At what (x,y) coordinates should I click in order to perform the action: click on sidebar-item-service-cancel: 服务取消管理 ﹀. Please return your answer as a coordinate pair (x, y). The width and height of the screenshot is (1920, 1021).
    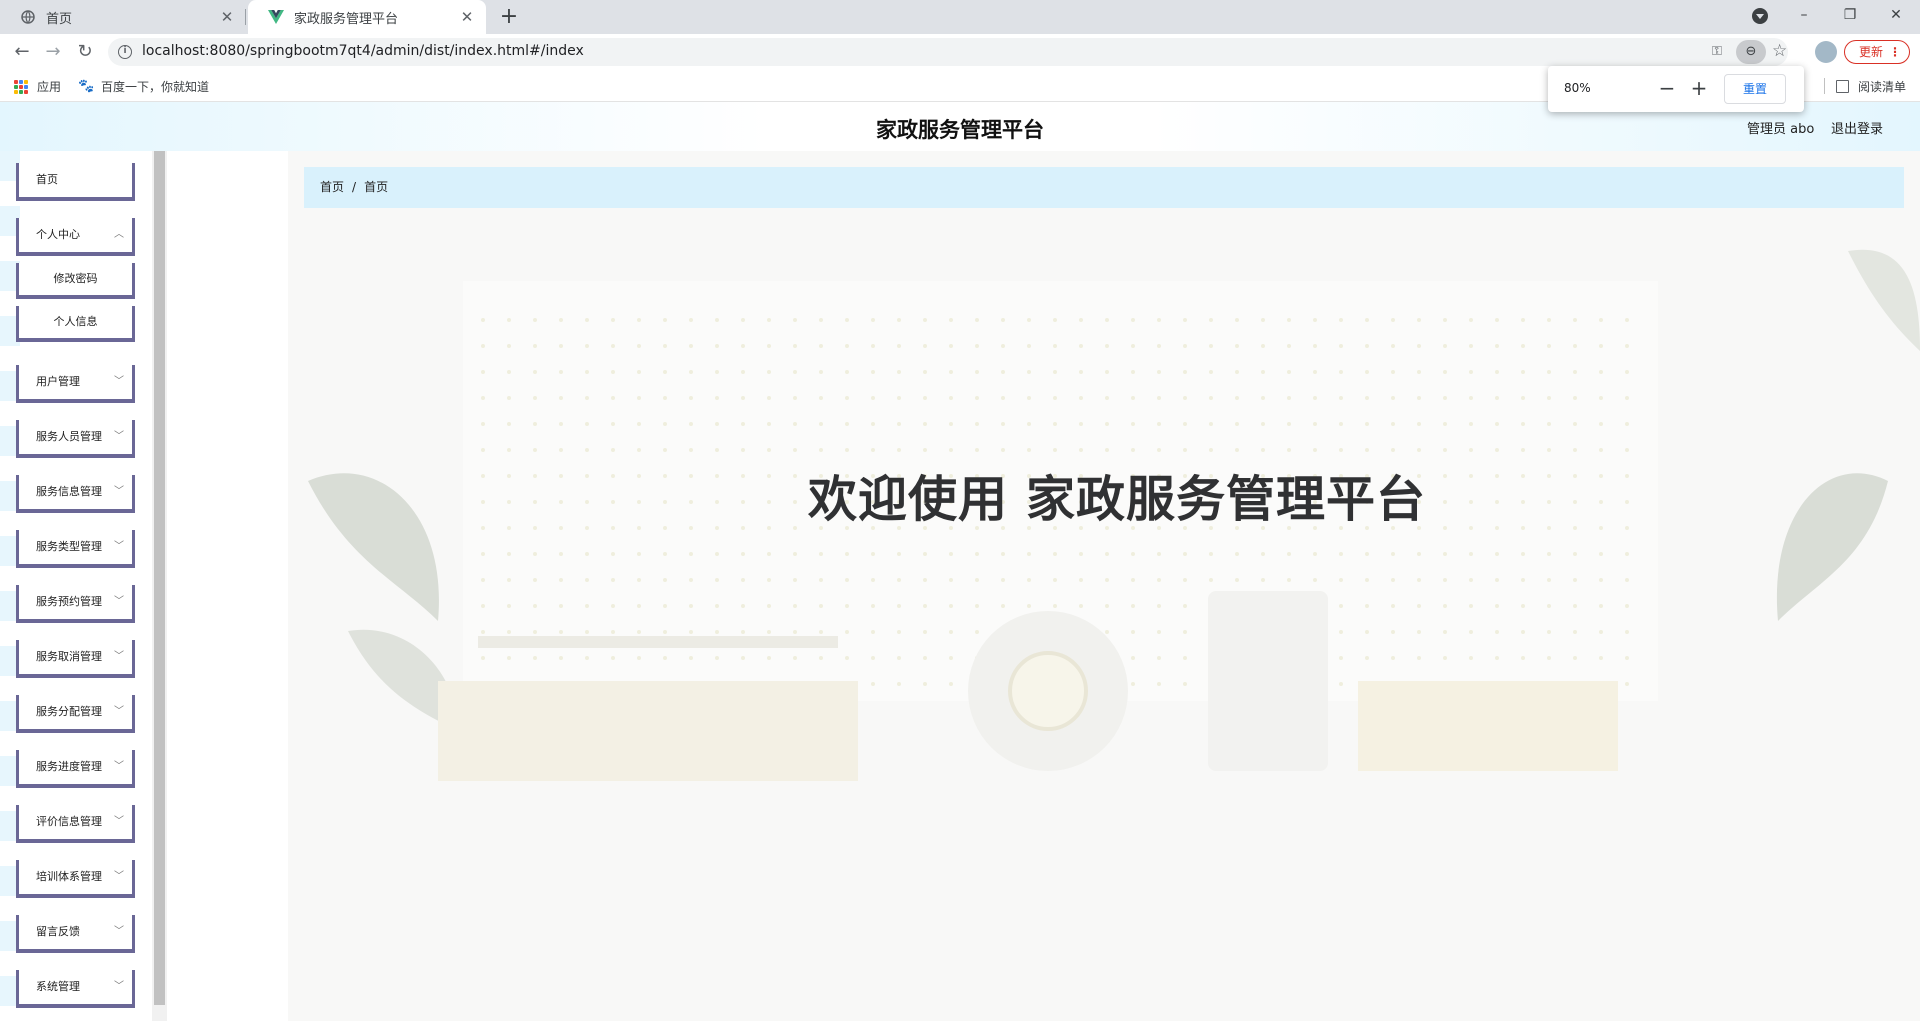
    Looking at the image, I should click on (75, 659).